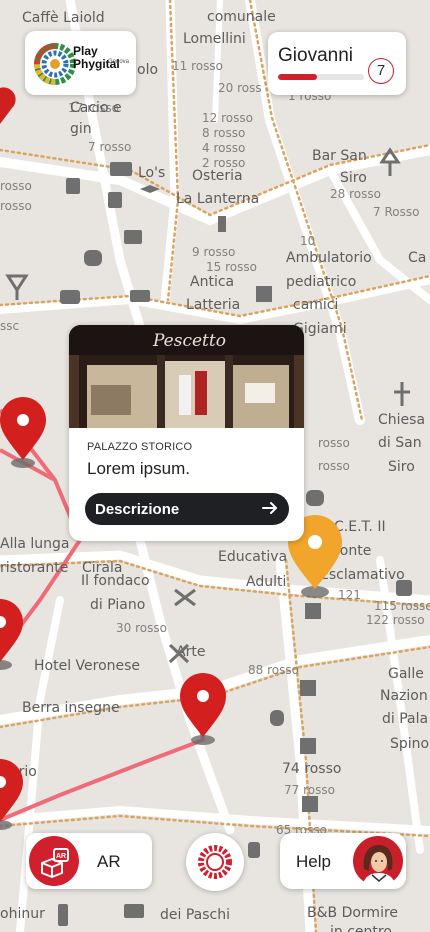 This screenshot has height=932, width=430. Describe the element at coordinates (349, 595) in the screenshot. I see `svg-text: 121` at that location.